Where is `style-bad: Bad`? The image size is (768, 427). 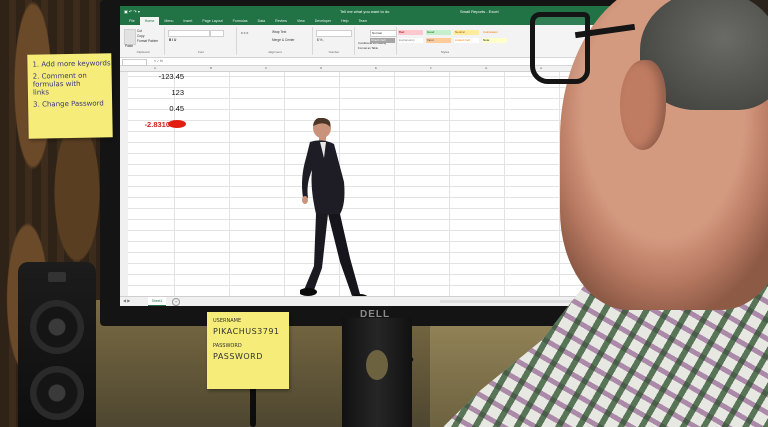 style-bad: Bad is located at coordinates (410, 32).